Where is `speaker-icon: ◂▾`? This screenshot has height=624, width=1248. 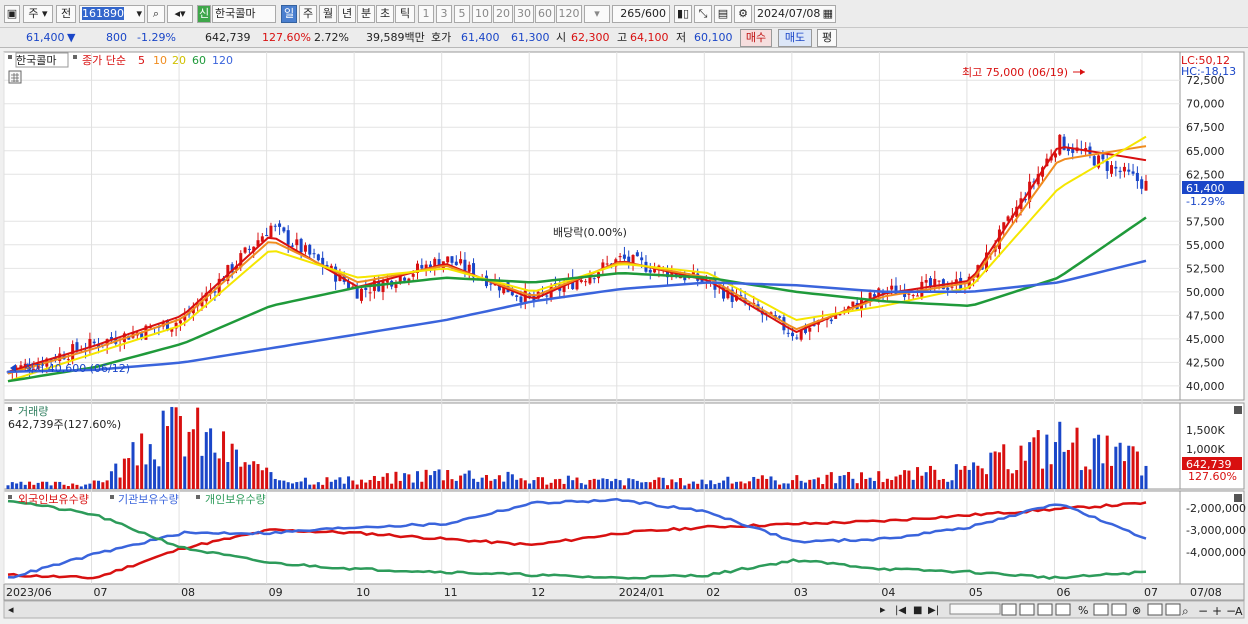
speaker-icon: ◂▾ is located at coordinates (180, 14).